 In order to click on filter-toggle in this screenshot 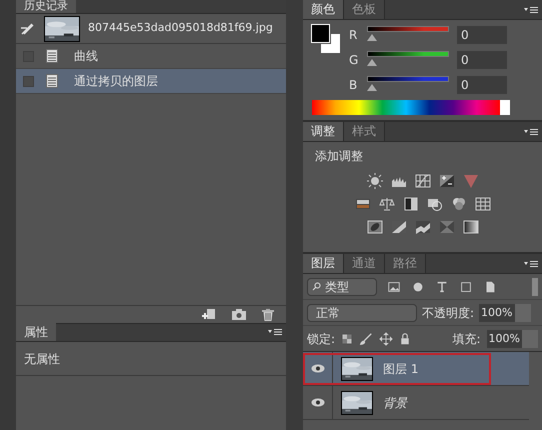, I will do `click(535, 287)`.